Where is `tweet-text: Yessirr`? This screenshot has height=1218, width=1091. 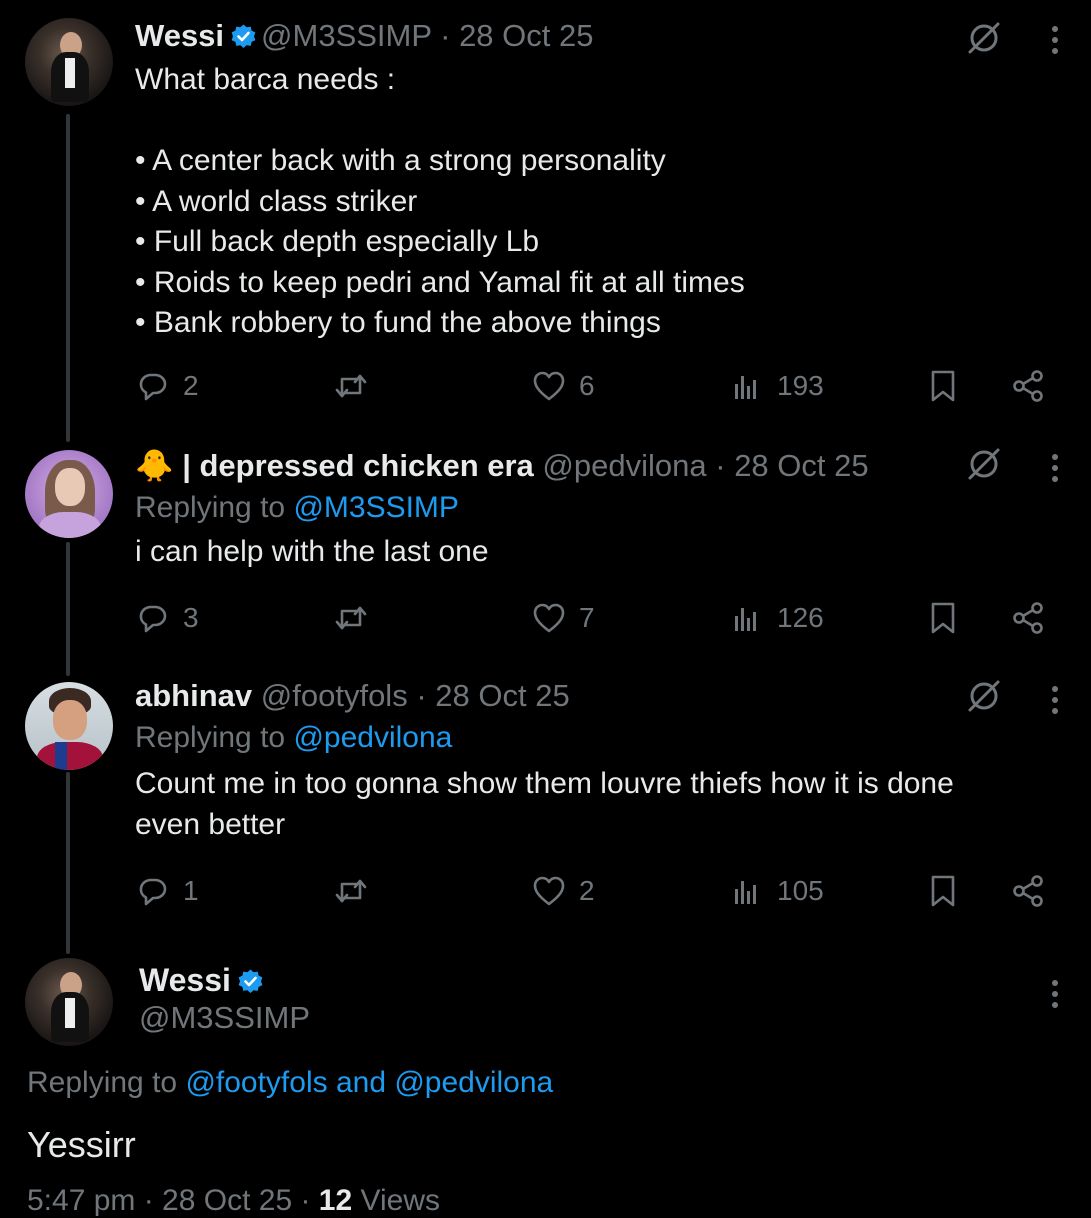
tweet-text: Yessirr is located at coordinates (81, 1144).